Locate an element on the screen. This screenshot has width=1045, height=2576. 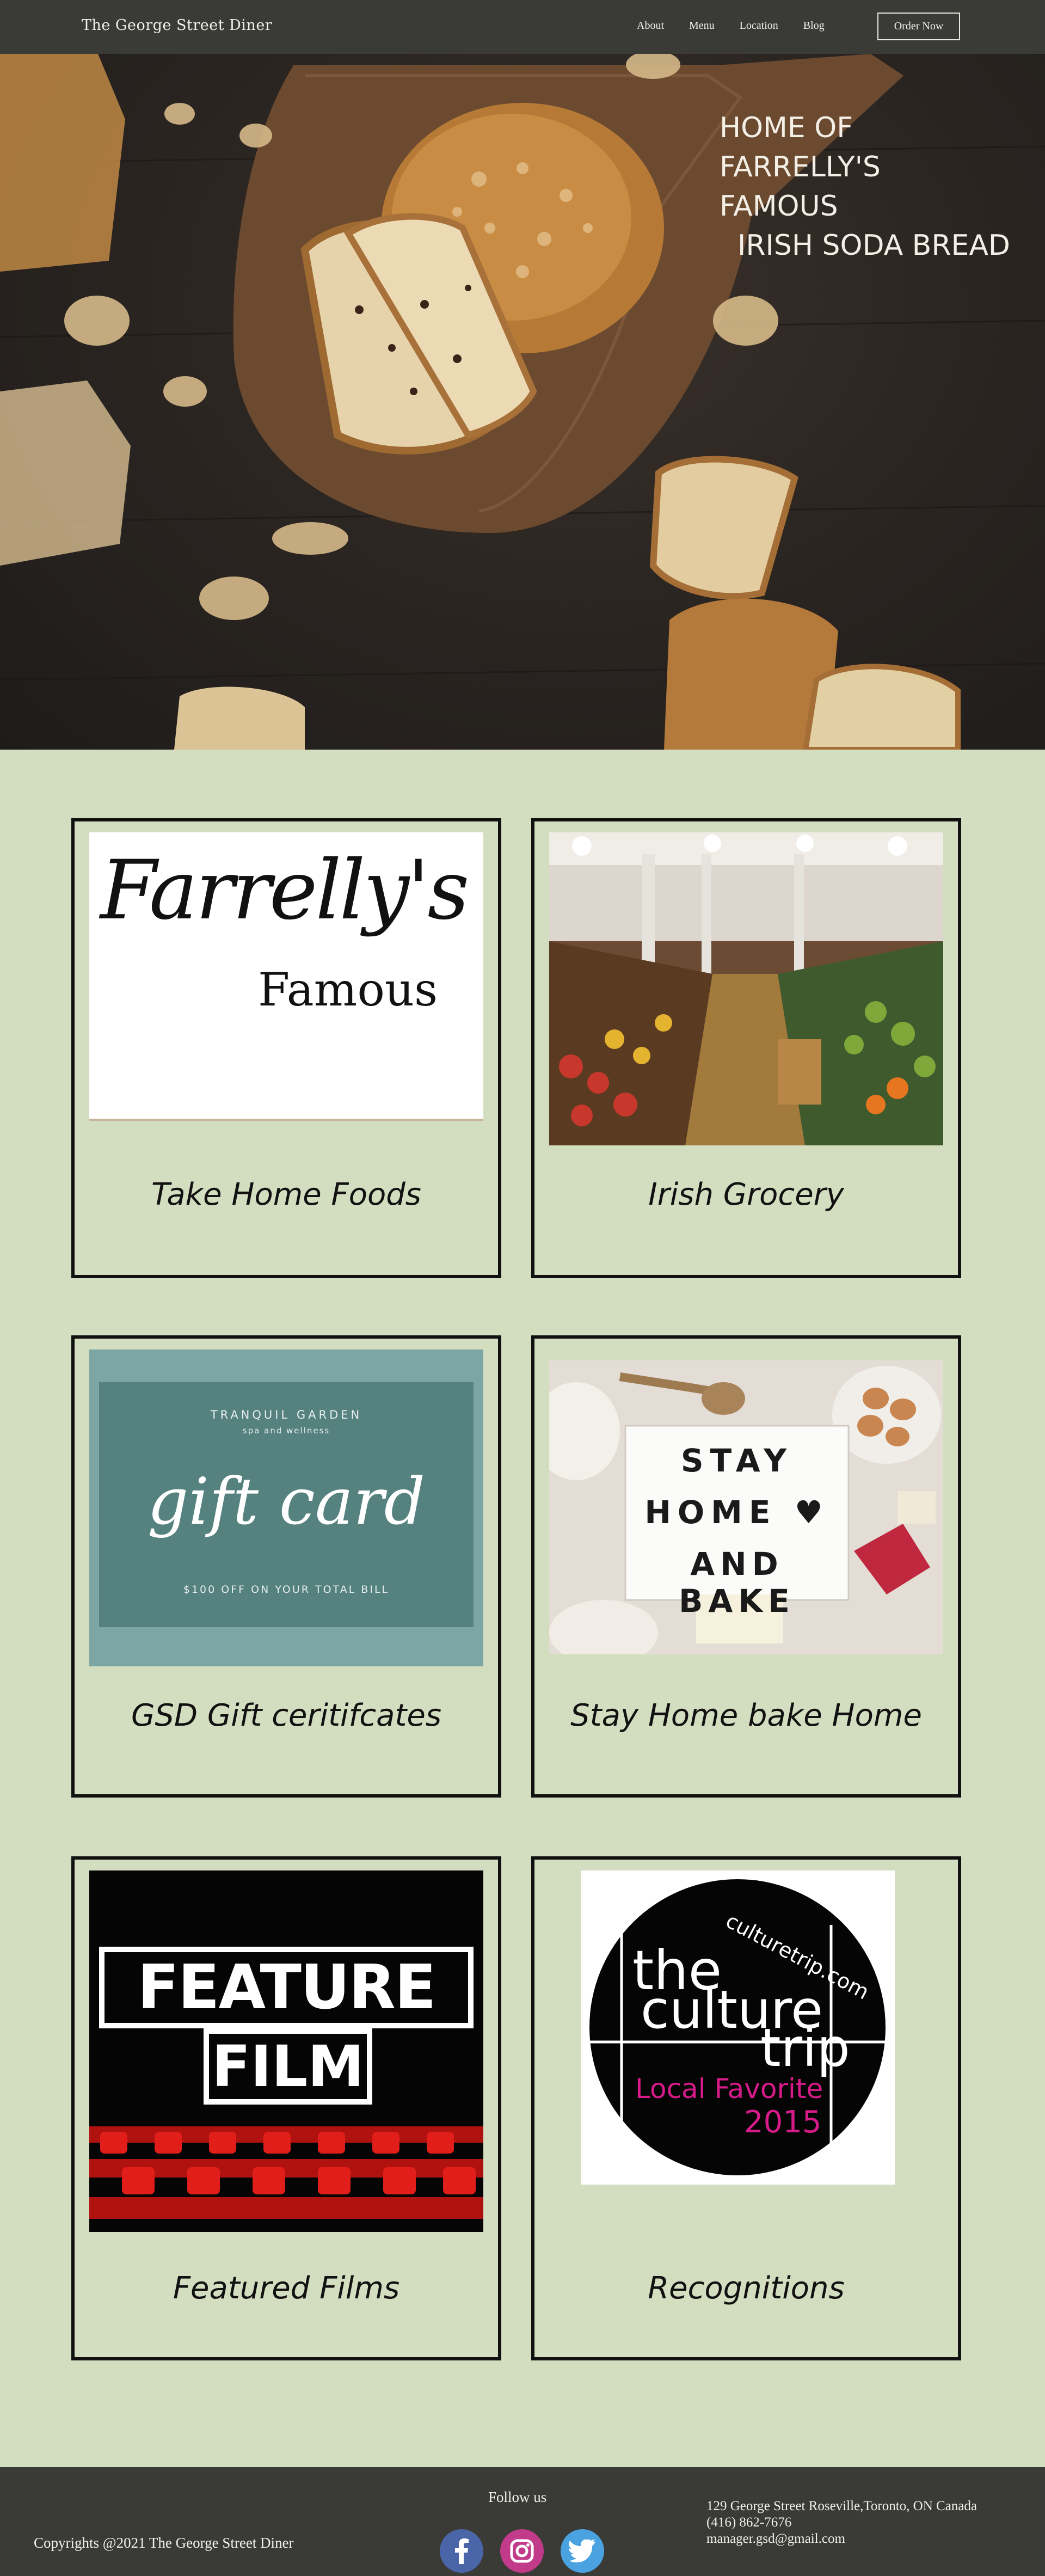
hero-title-line: FAMOUS is located at coordinates (779, 206).